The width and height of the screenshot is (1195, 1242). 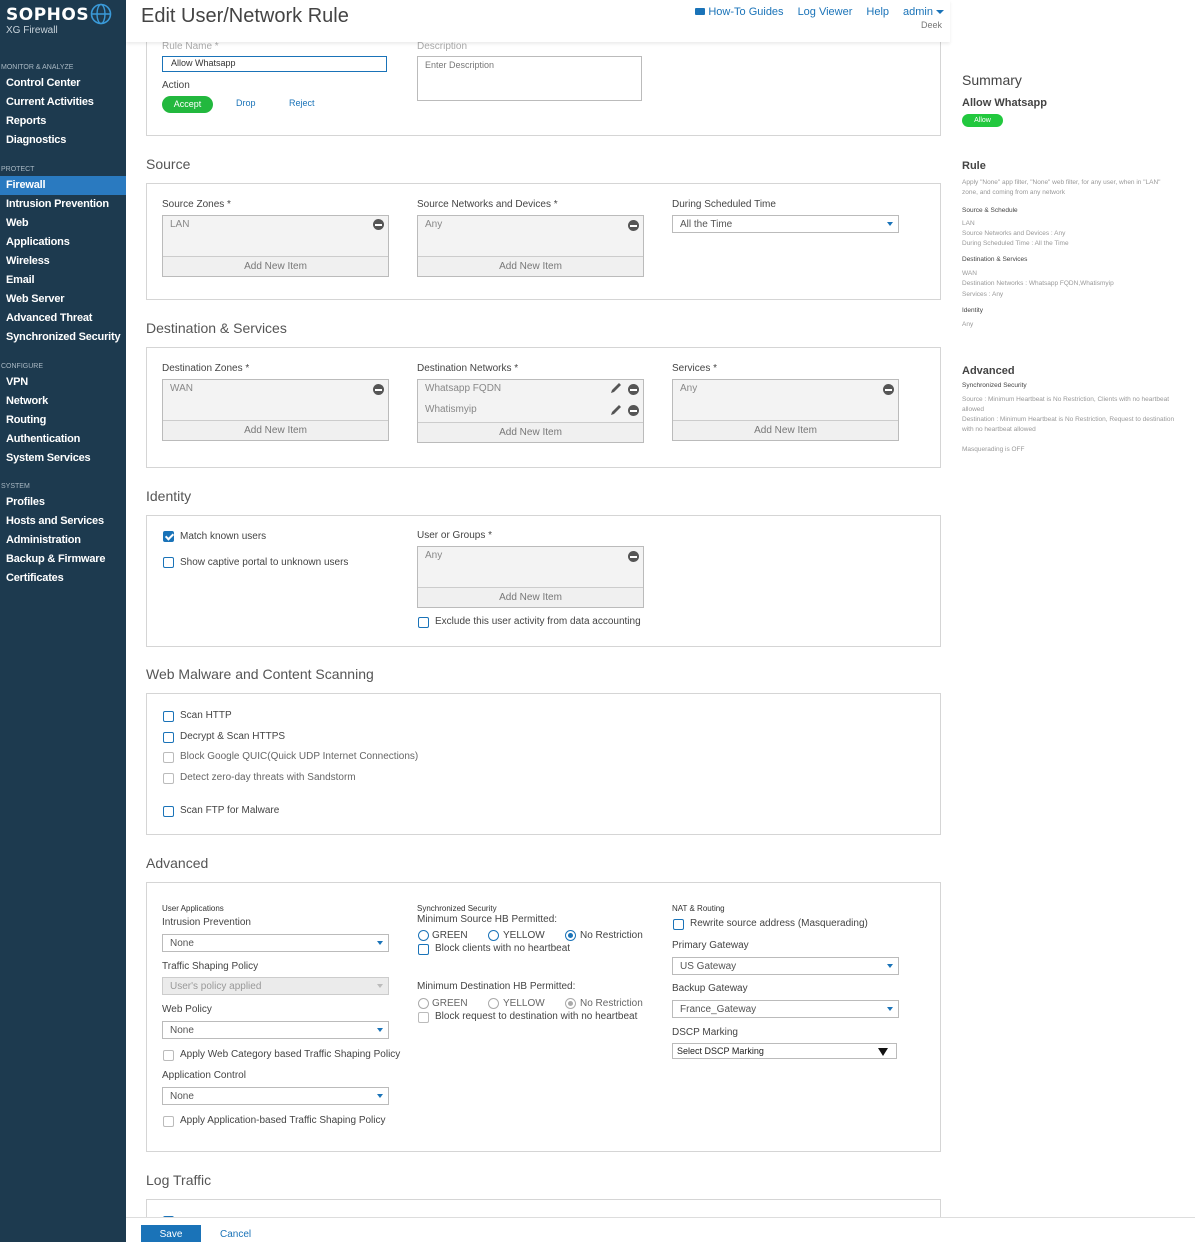 I want to click on services-list: Any Add New Item, so click(x=785, y=410).